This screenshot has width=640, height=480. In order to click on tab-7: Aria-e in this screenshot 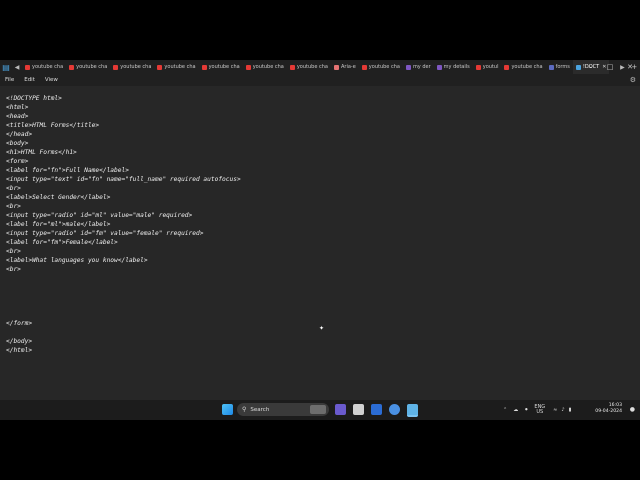, I will do `click(345, 67)`.